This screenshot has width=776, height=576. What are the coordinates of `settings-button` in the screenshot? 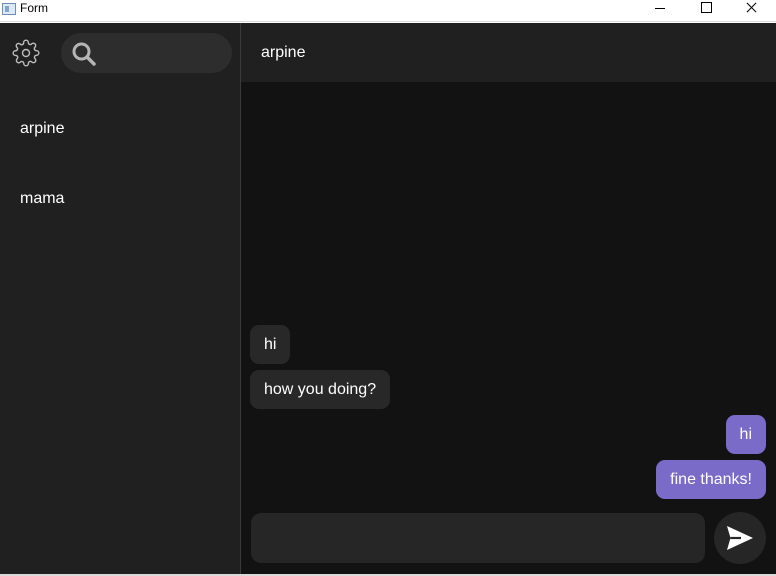 It's located at (26, 53).